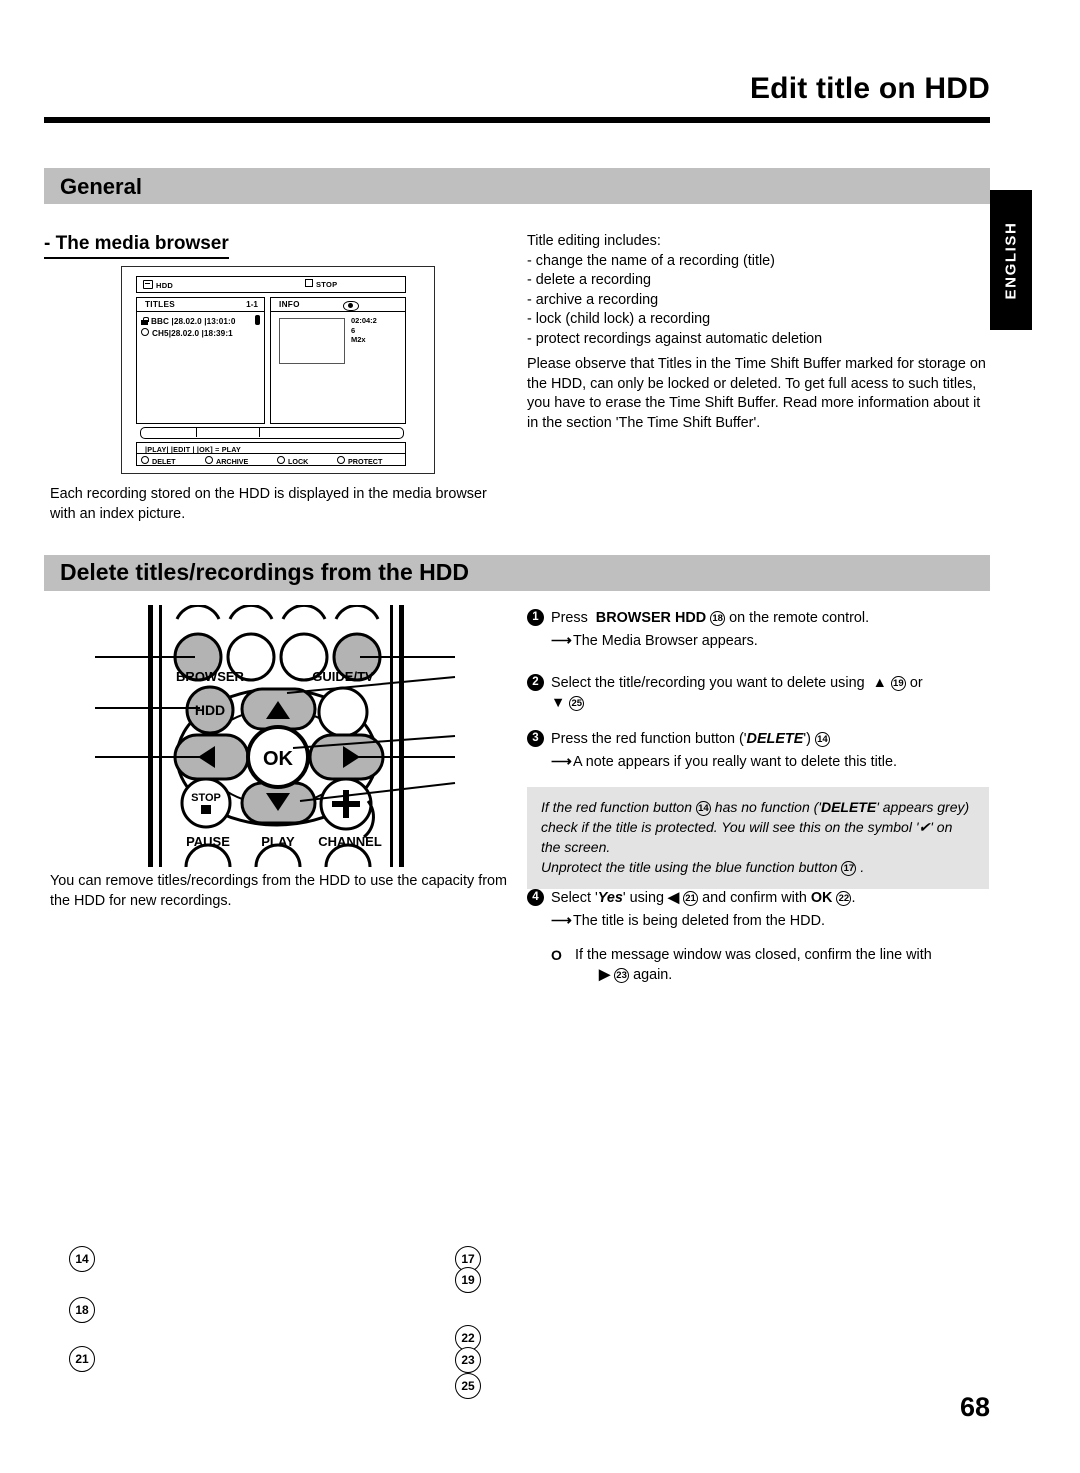  I want to click on note-text: has no function (', so click(767, 807).